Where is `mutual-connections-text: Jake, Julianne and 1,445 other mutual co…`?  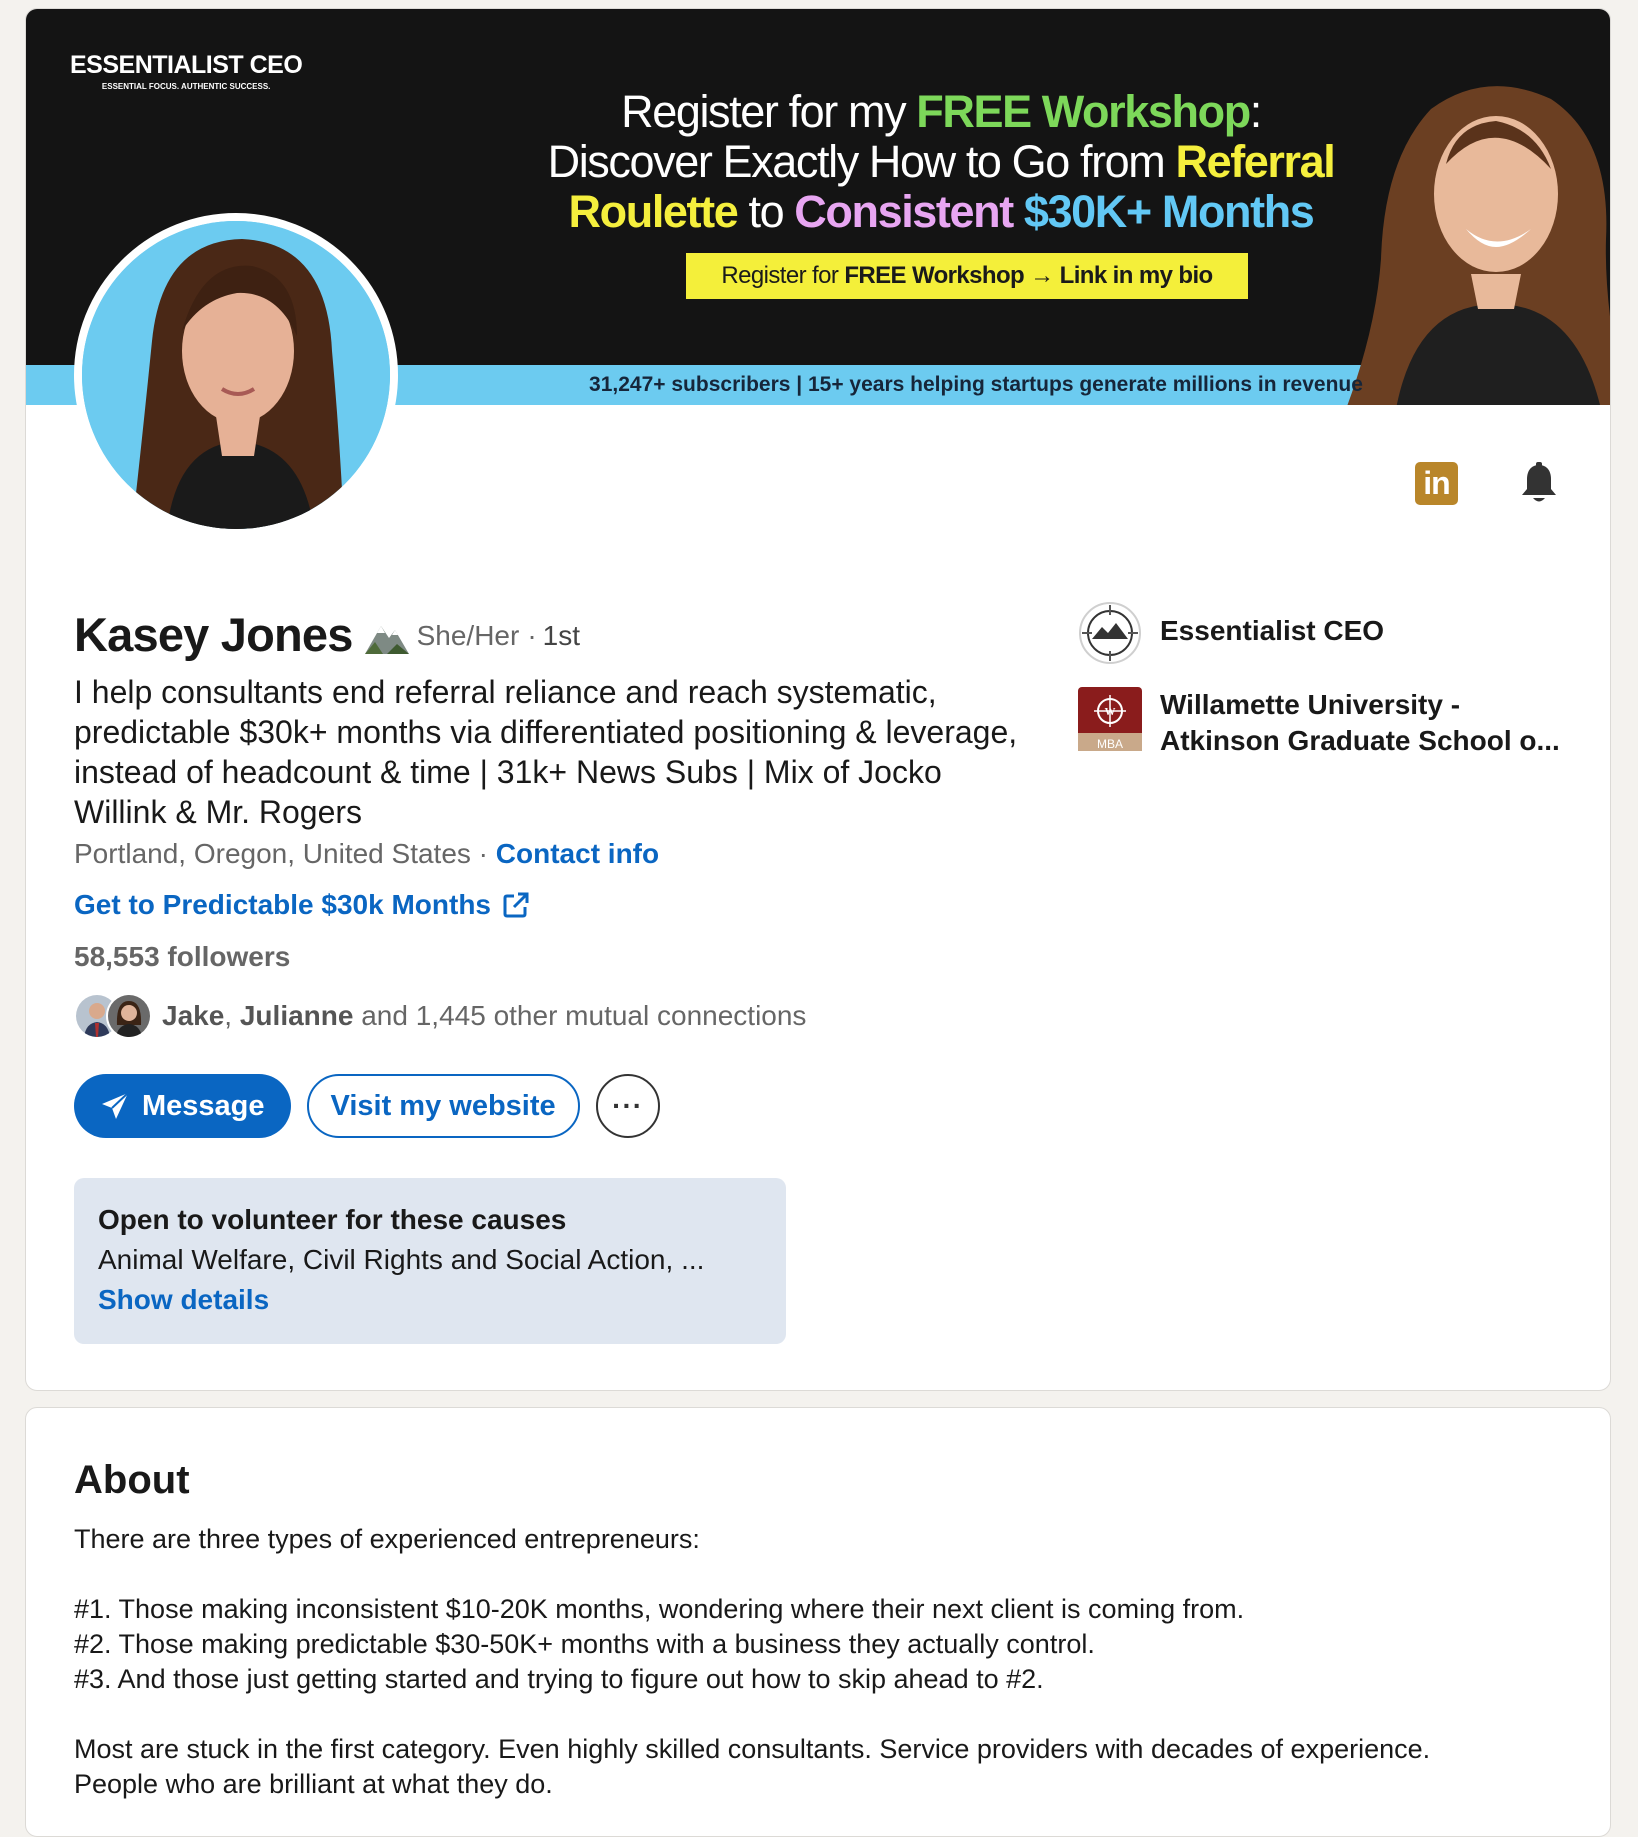 mutual-connections-text: Jake, Julianne and 1,445 other mutual co… is located at coordinates (484, 1016).